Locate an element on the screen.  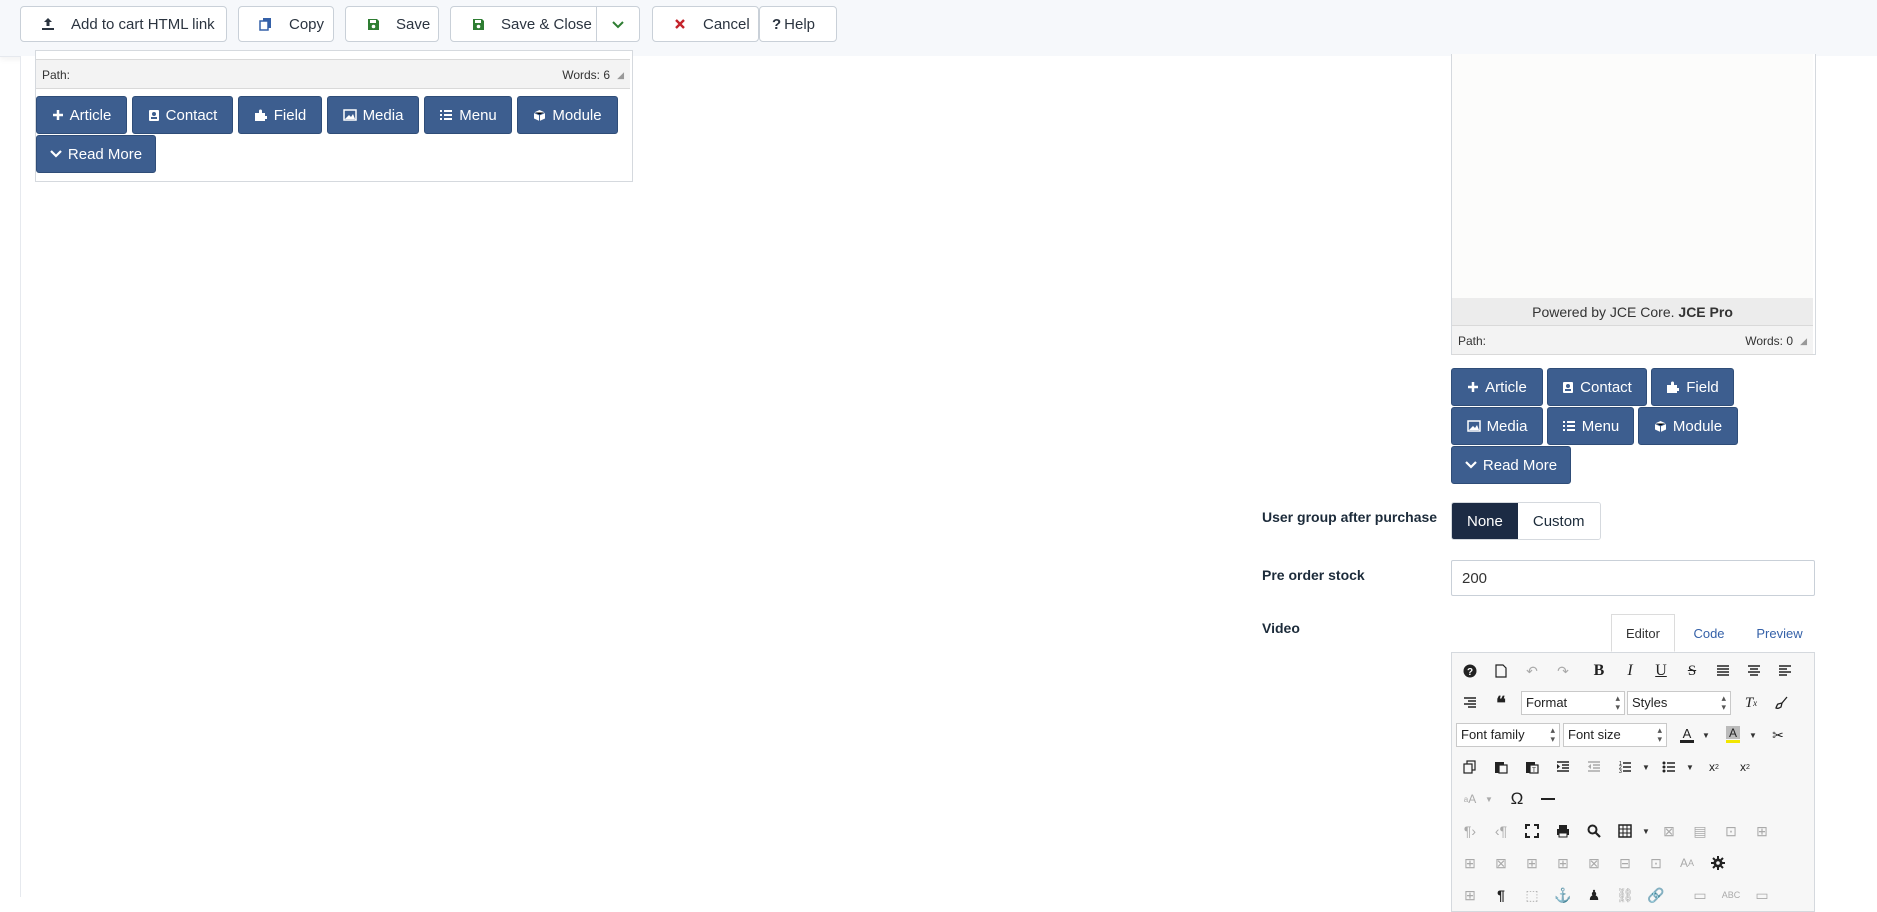
format-select: Format ▴ ▾ is located at coordinates (1573, 703).